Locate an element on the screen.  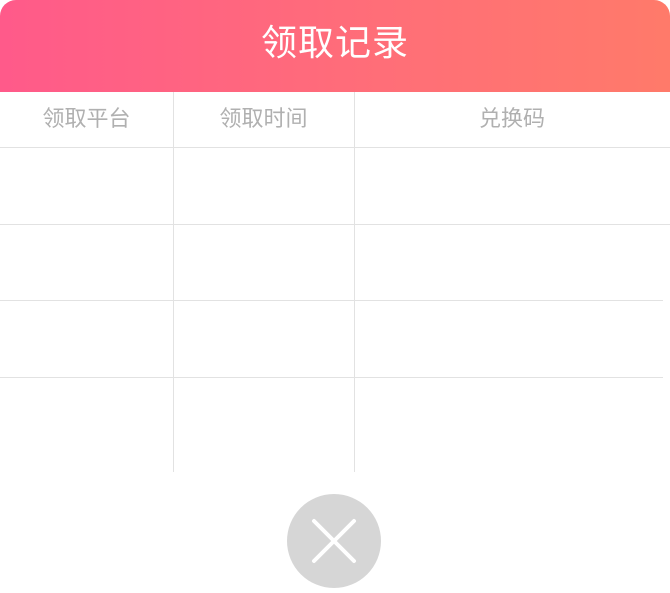
column-header-time: 领取时间 is located at coordinates (263, 119).